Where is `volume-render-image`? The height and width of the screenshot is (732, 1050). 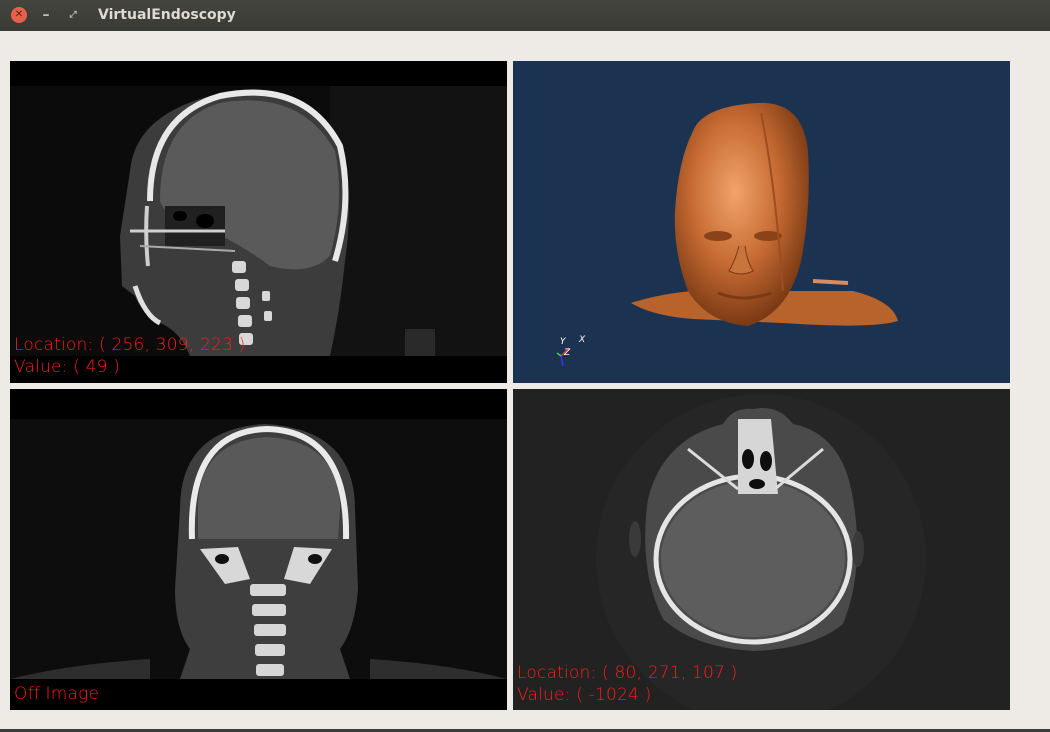 volume-render-image is located at coordinates (727, 234).